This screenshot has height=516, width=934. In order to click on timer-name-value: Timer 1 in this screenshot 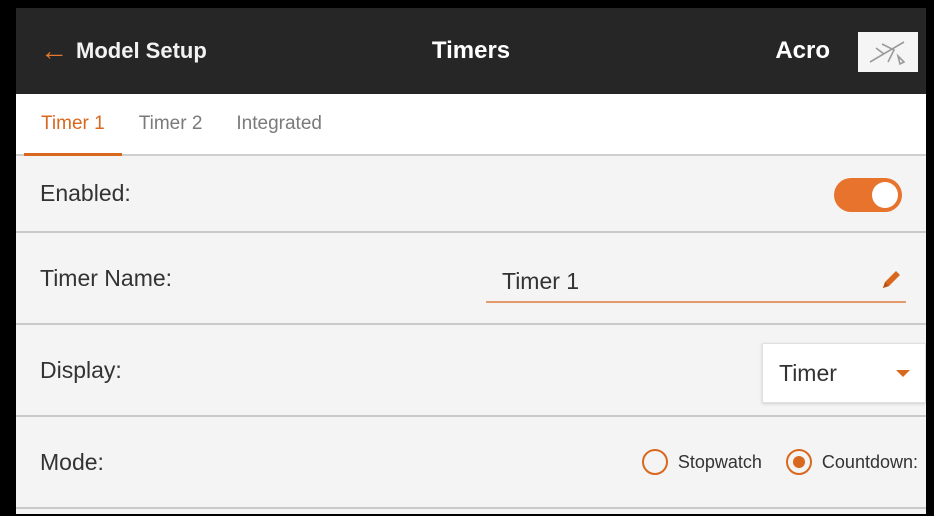, I will do `click(541, 280)`.